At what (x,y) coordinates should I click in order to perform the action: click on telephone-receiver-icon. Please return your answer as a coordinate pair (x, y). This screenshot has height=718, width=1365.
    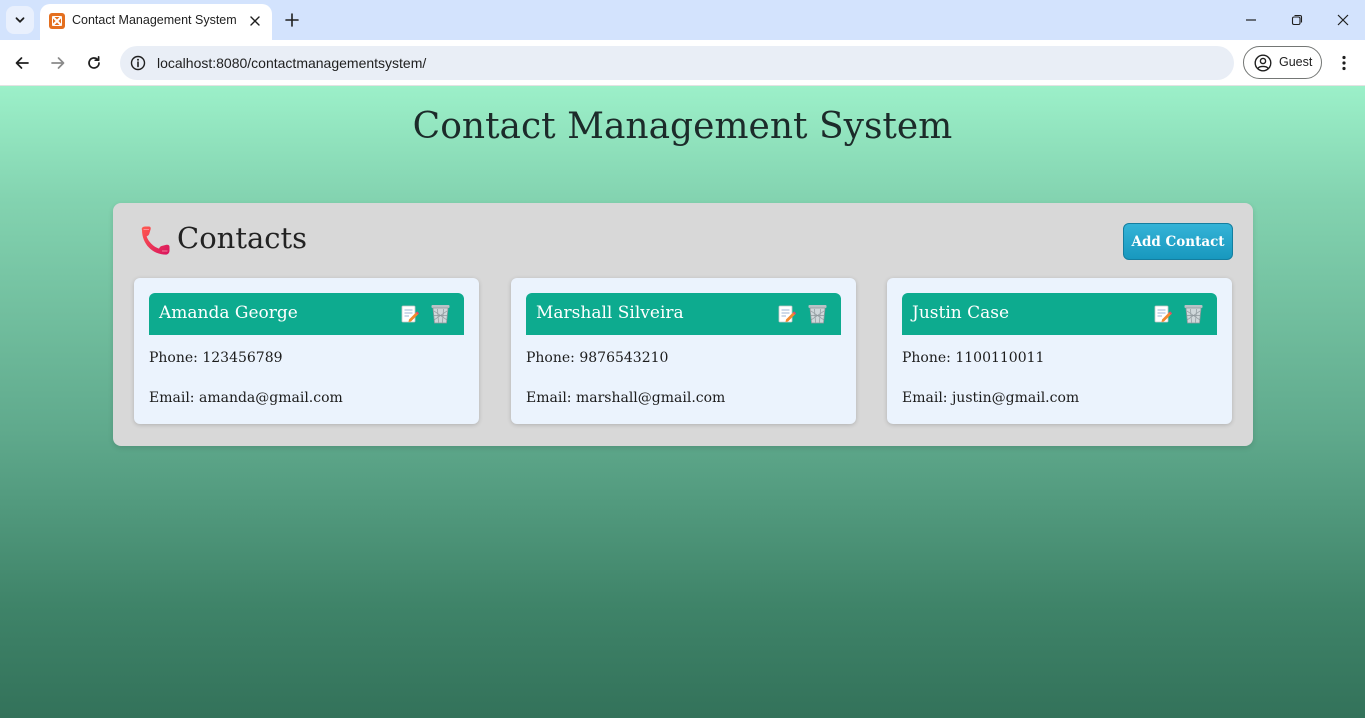
    Looking at the image, I should click on (155, 240).